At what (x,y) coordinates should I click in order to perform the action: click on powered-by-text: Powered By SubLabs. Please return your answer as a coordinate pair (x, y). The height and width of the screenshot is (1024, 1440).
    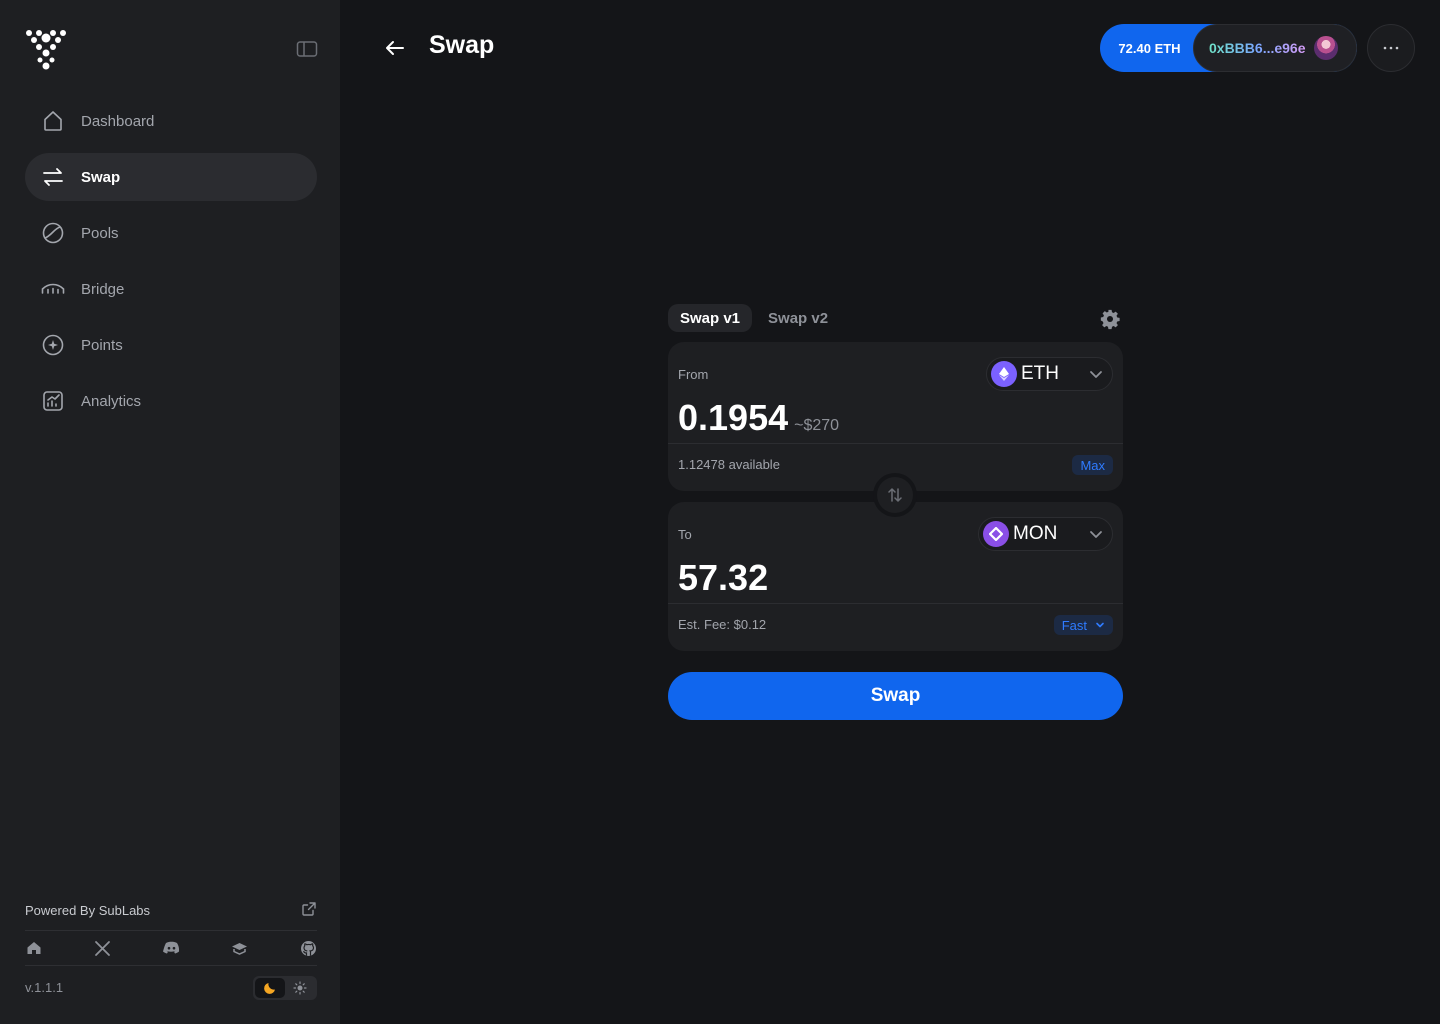
    Looking at the image, I should click on (88, 910).